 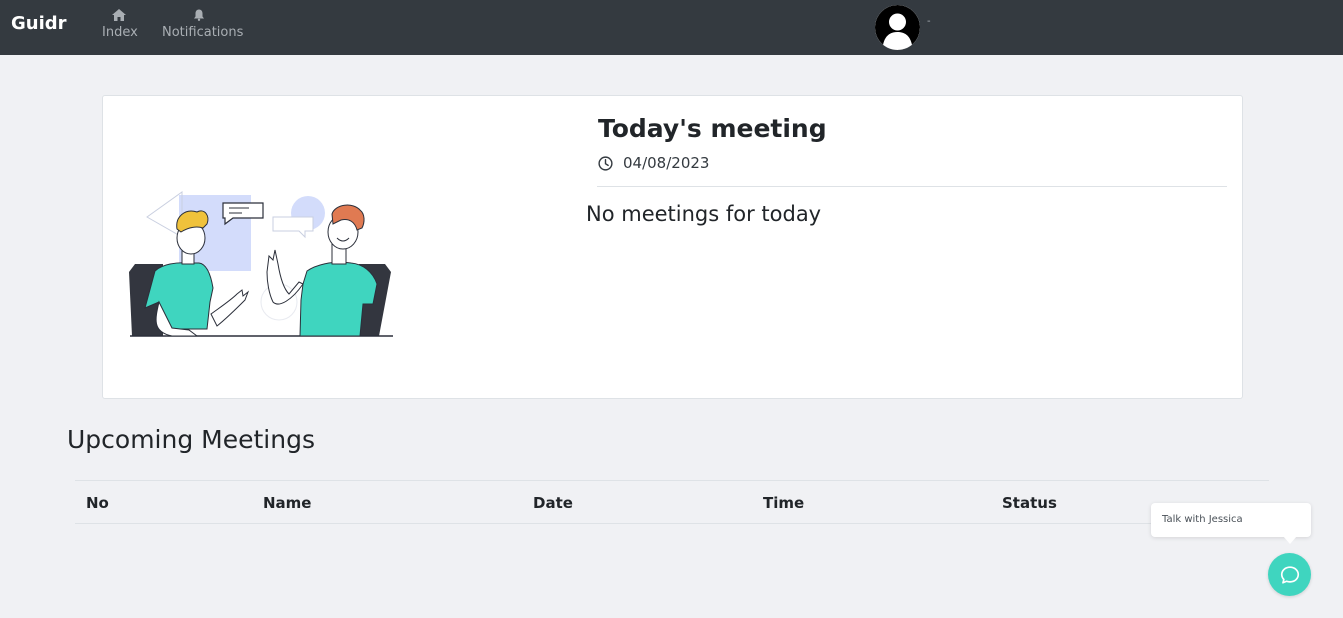 I want to click on column-header-no: No, so click(x=97, y=503).